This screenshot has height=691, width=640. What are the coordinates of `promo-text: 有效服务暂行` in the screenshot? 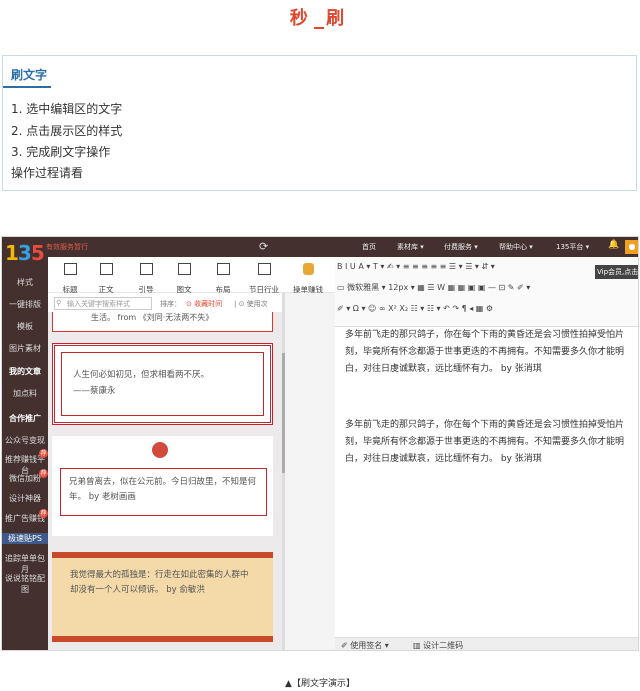 It's located at (67, 247).